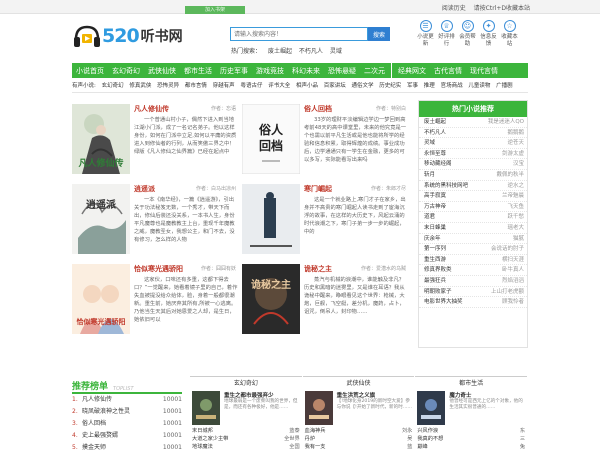 This screenshot has height=454, width=600. Describe the element at coordinates (359, 439) in the screenshot. I see `list-item: 丹炉 吴` at that location.